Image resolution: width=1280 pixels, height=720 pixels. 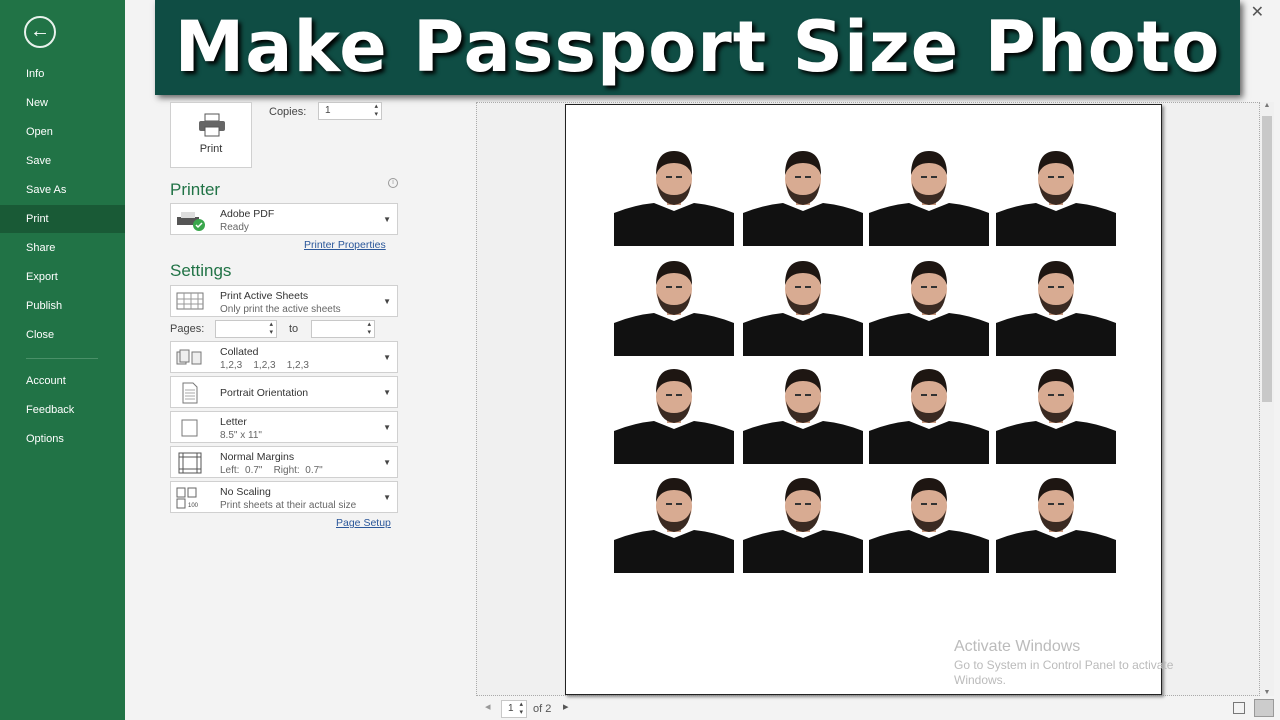 What do you see at coordinates (980, 680) in the screenshot?
I see `activate-windows-line2: Windows.` at bounding box center [980, 680].